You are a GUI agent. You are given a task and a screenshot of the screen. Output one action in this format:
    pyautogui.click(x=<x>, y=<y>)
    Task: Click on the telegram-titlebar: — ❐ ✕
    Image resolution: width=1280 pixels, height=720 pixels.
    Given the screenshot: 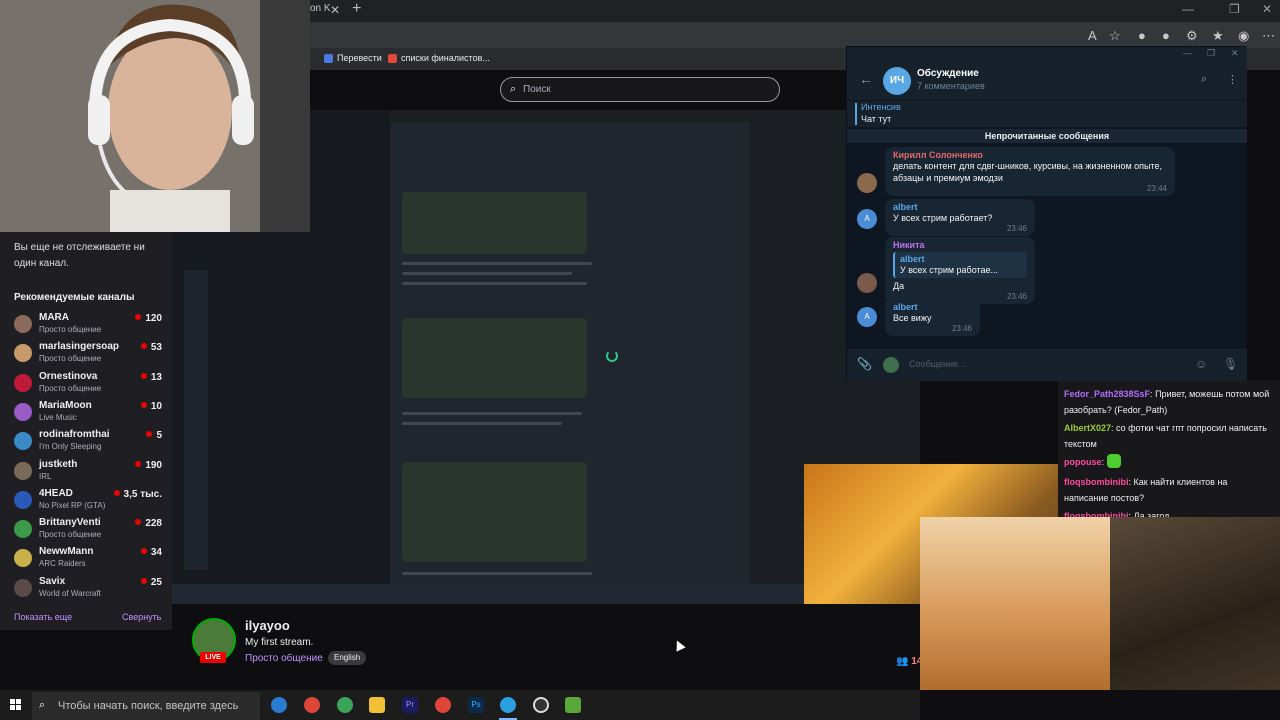 What is the action you would take?
    pyautogui.click(x=1047, y=55)
    